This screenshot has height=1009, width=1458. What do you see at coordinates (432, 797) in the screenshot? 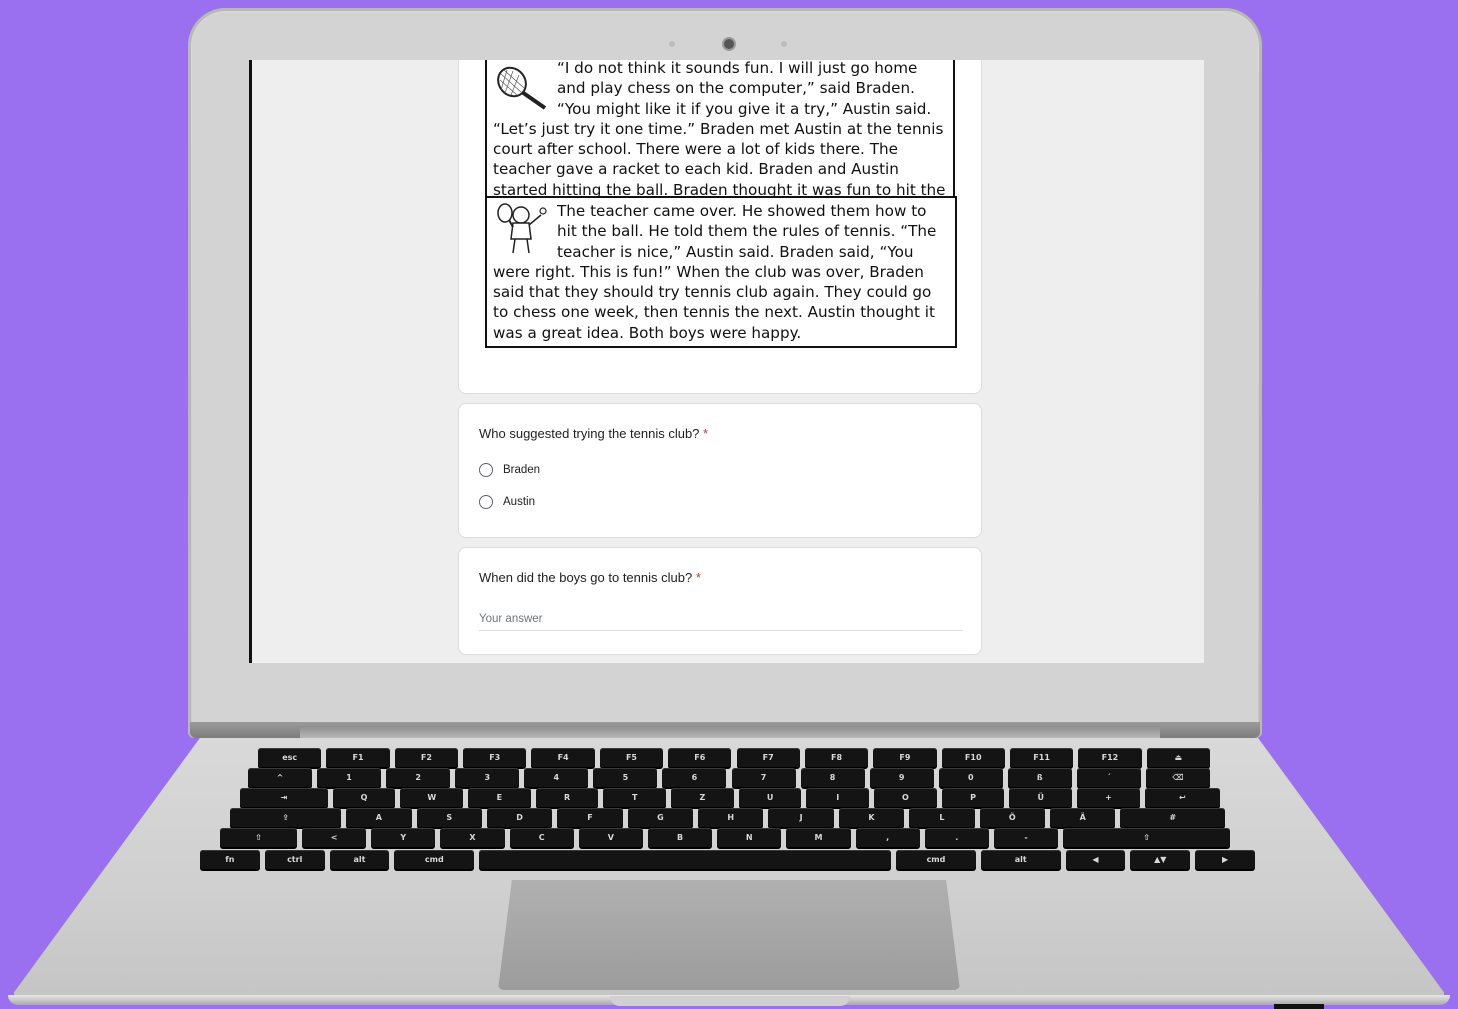
I see `key: W` at bounding box center [432, 797].